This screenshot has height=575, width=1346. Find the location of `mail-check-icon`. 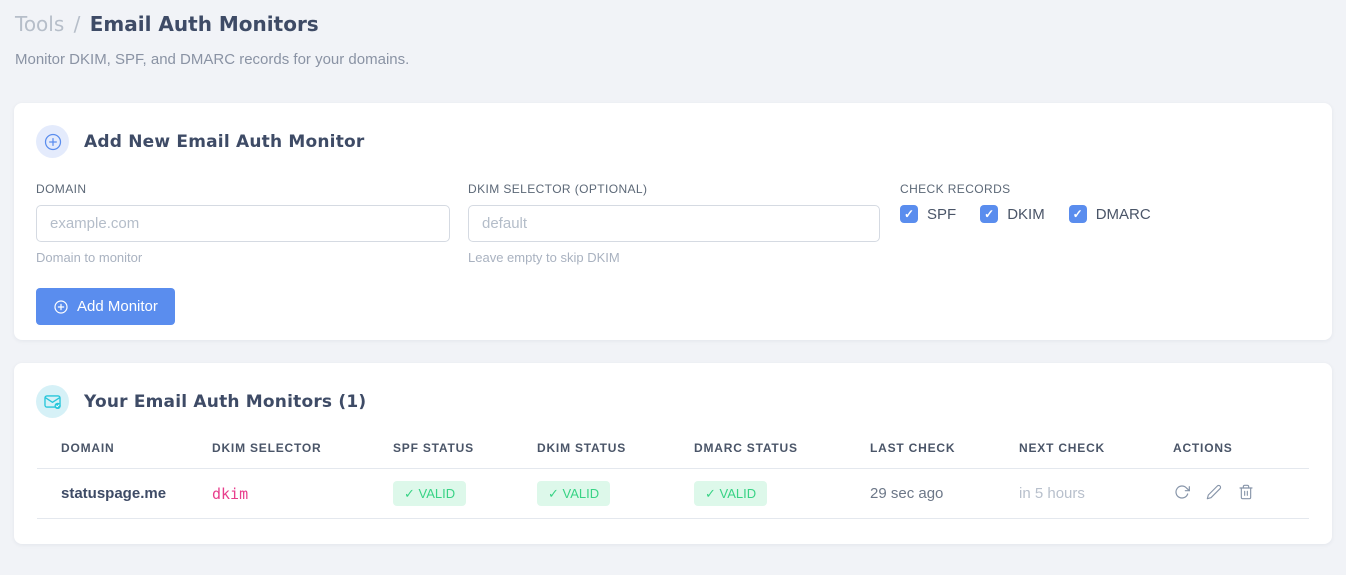

mail-check-icon is located at coordinates (52, 401).